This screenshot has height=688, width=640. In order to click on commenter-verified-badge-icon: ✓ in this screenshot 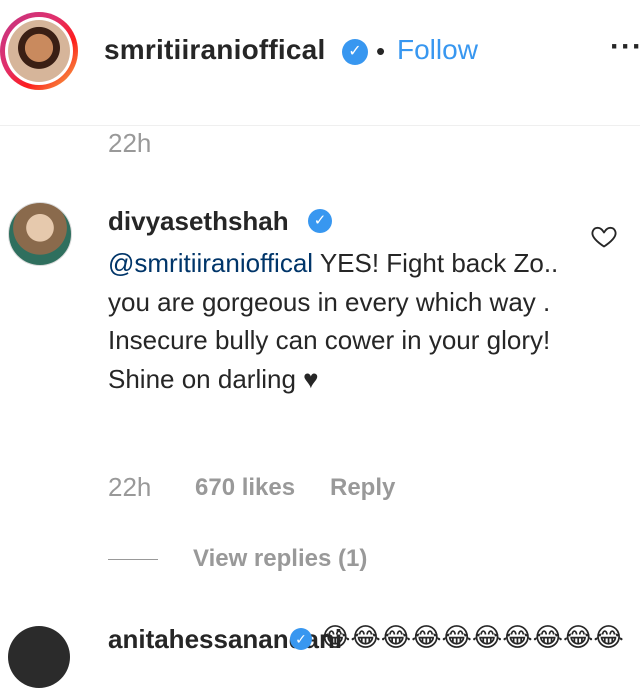, I will do `click(320, 221)`.